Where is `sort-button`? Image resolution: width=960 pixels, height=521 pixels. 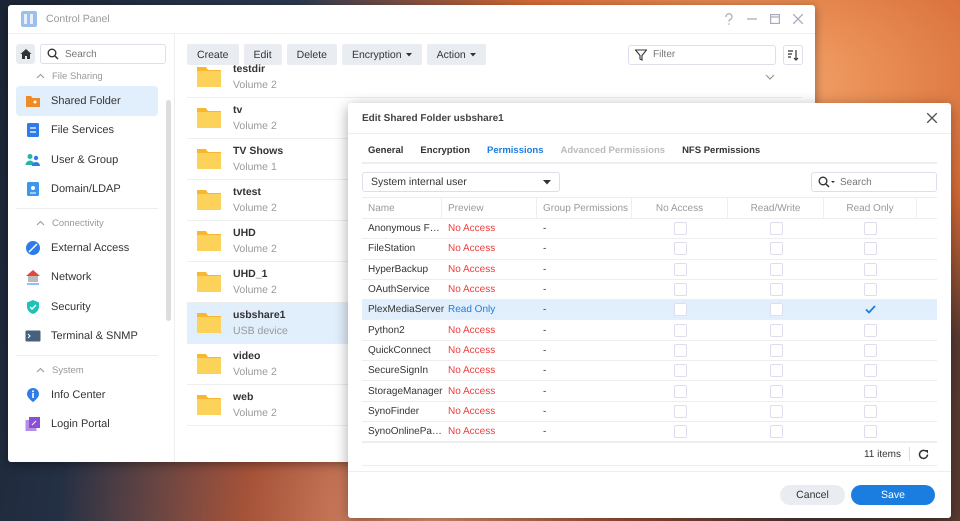
sort-button is located at coordinates (793, 54).